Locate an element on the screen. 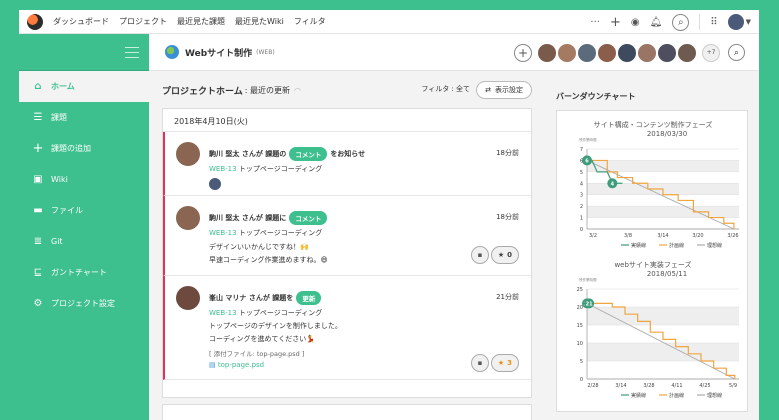  rss-icon: ◠ is located at coordinates (297, 90).